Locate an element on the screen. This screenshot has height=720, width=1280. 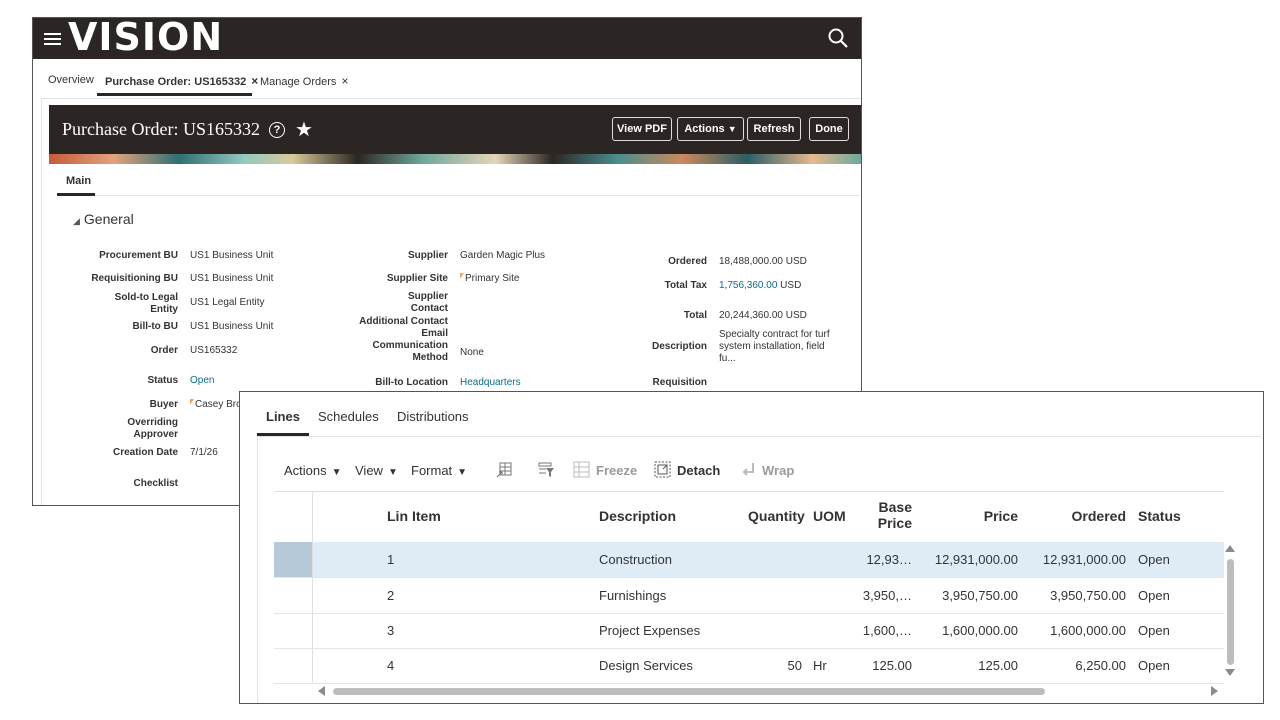
col-uom: UOM is located at coordinates (829, 516).